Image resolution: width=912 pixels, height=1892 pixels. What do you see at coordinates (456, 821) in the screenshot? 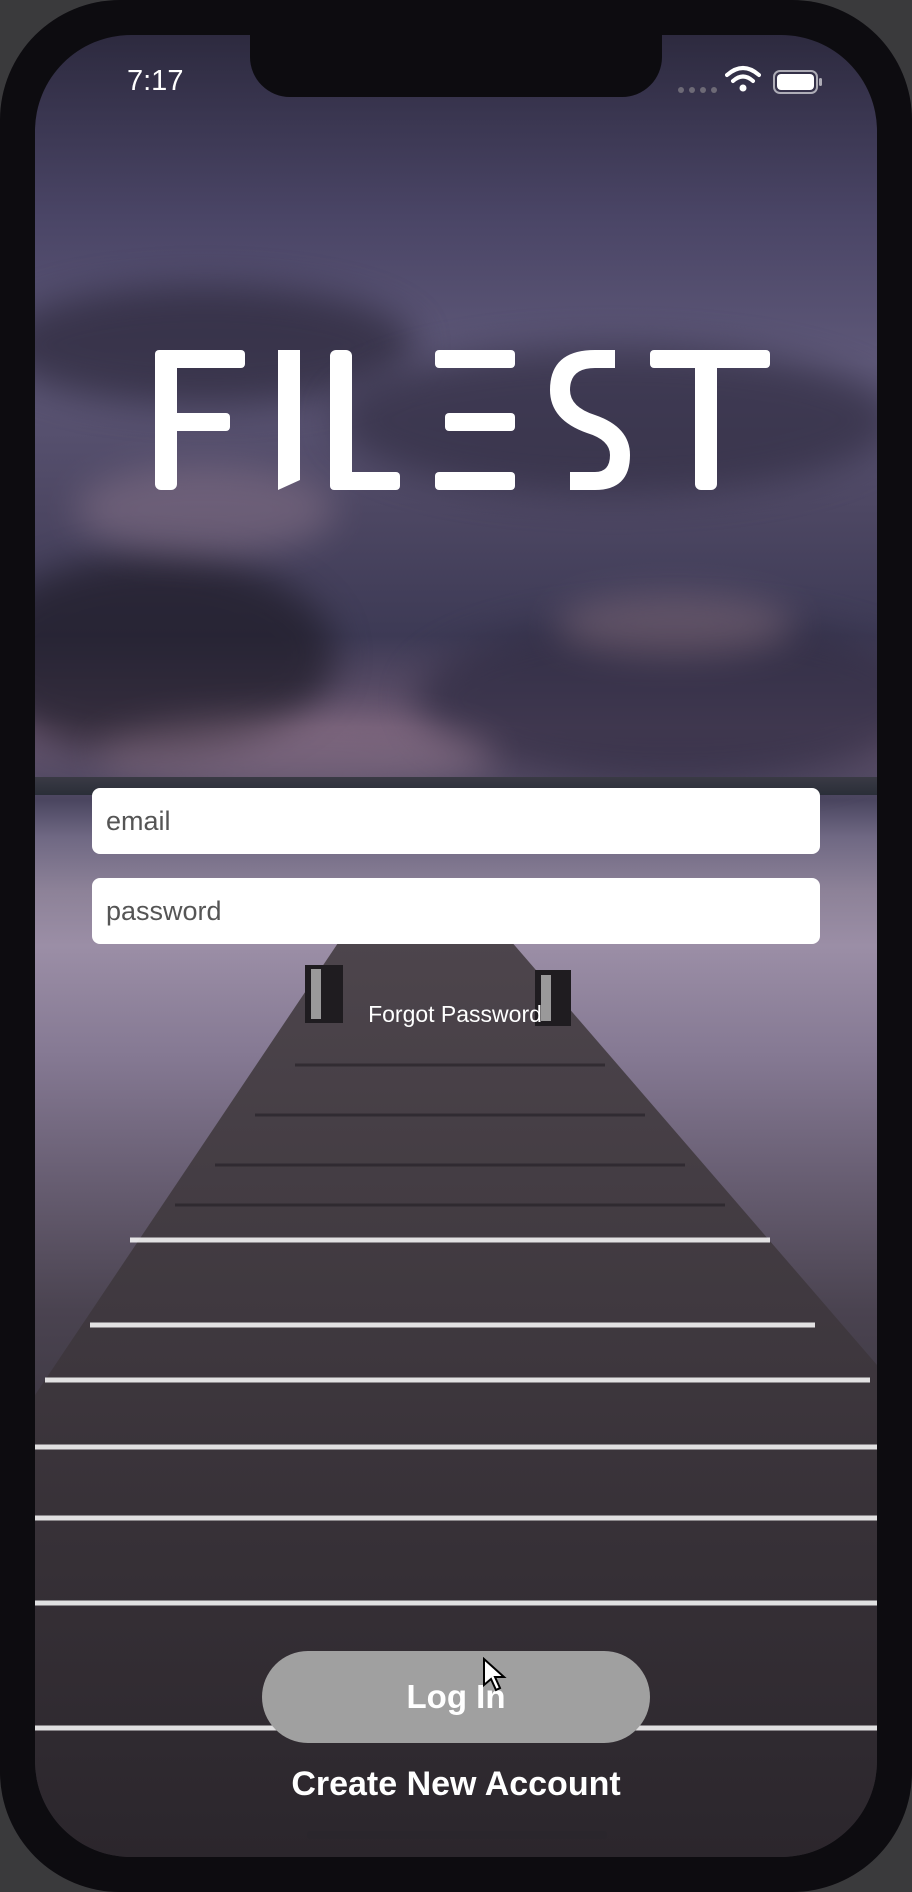
I see `email-field` at bounding box center [456, 821].